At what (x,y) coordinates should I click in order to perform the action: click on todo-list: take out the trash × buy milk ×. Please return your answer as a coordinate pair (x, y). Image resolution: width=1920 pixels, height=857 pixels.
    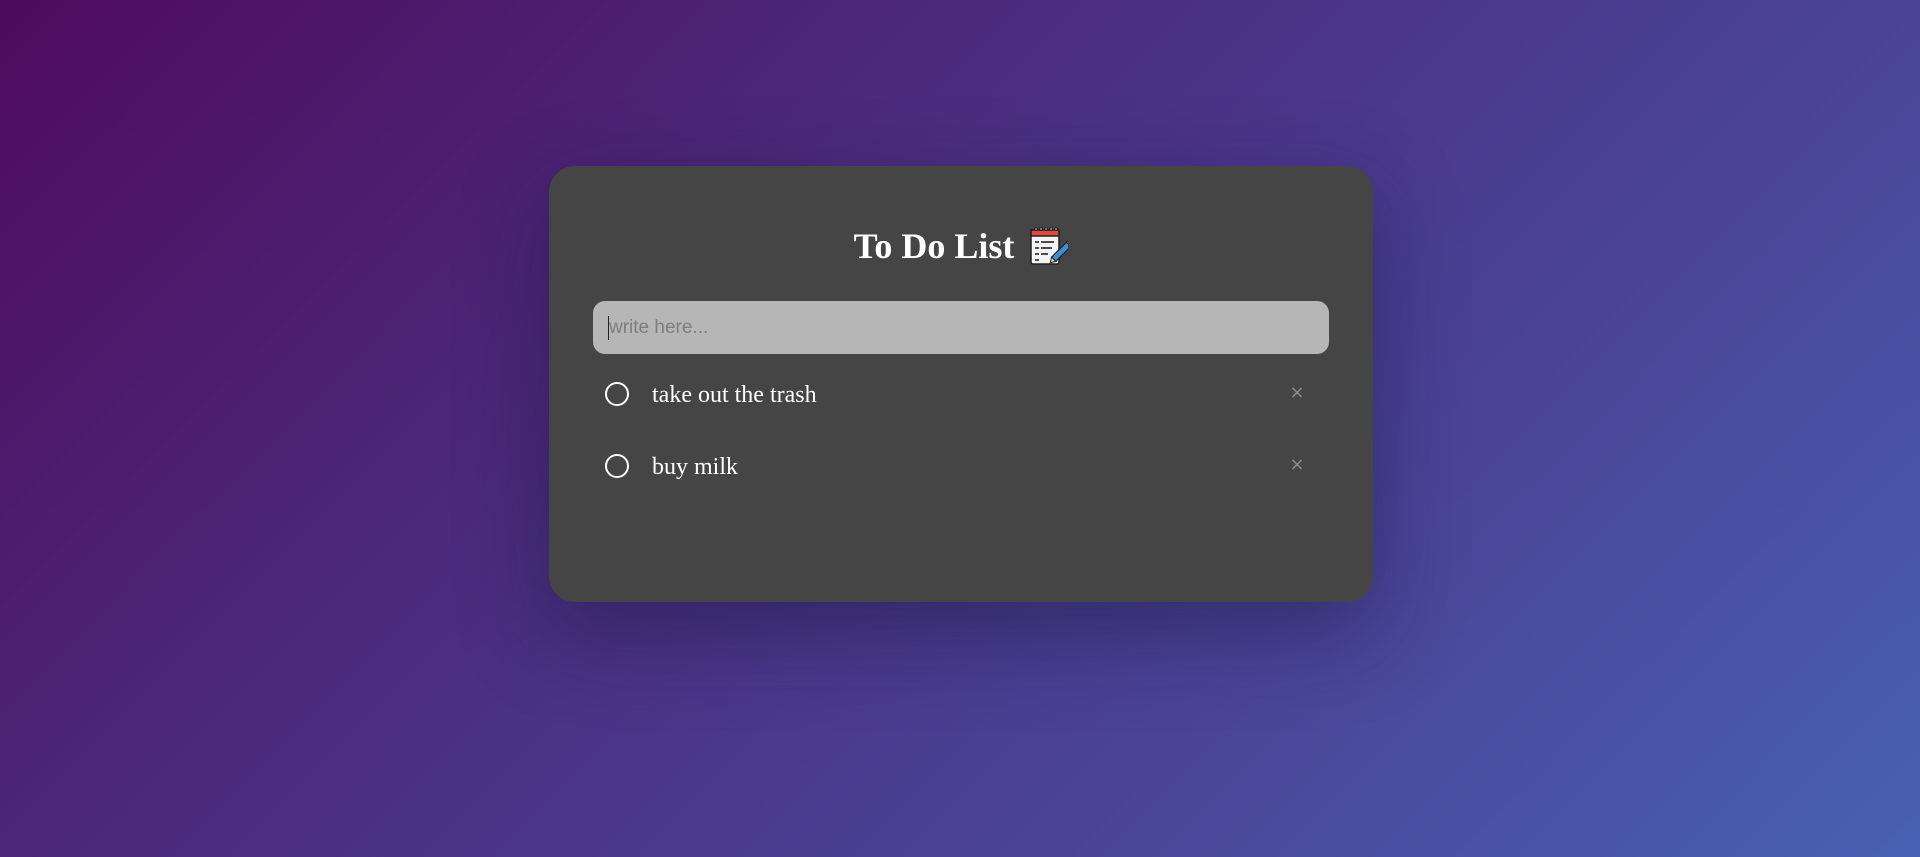
    Looking at the image, I should click on (961, 452).